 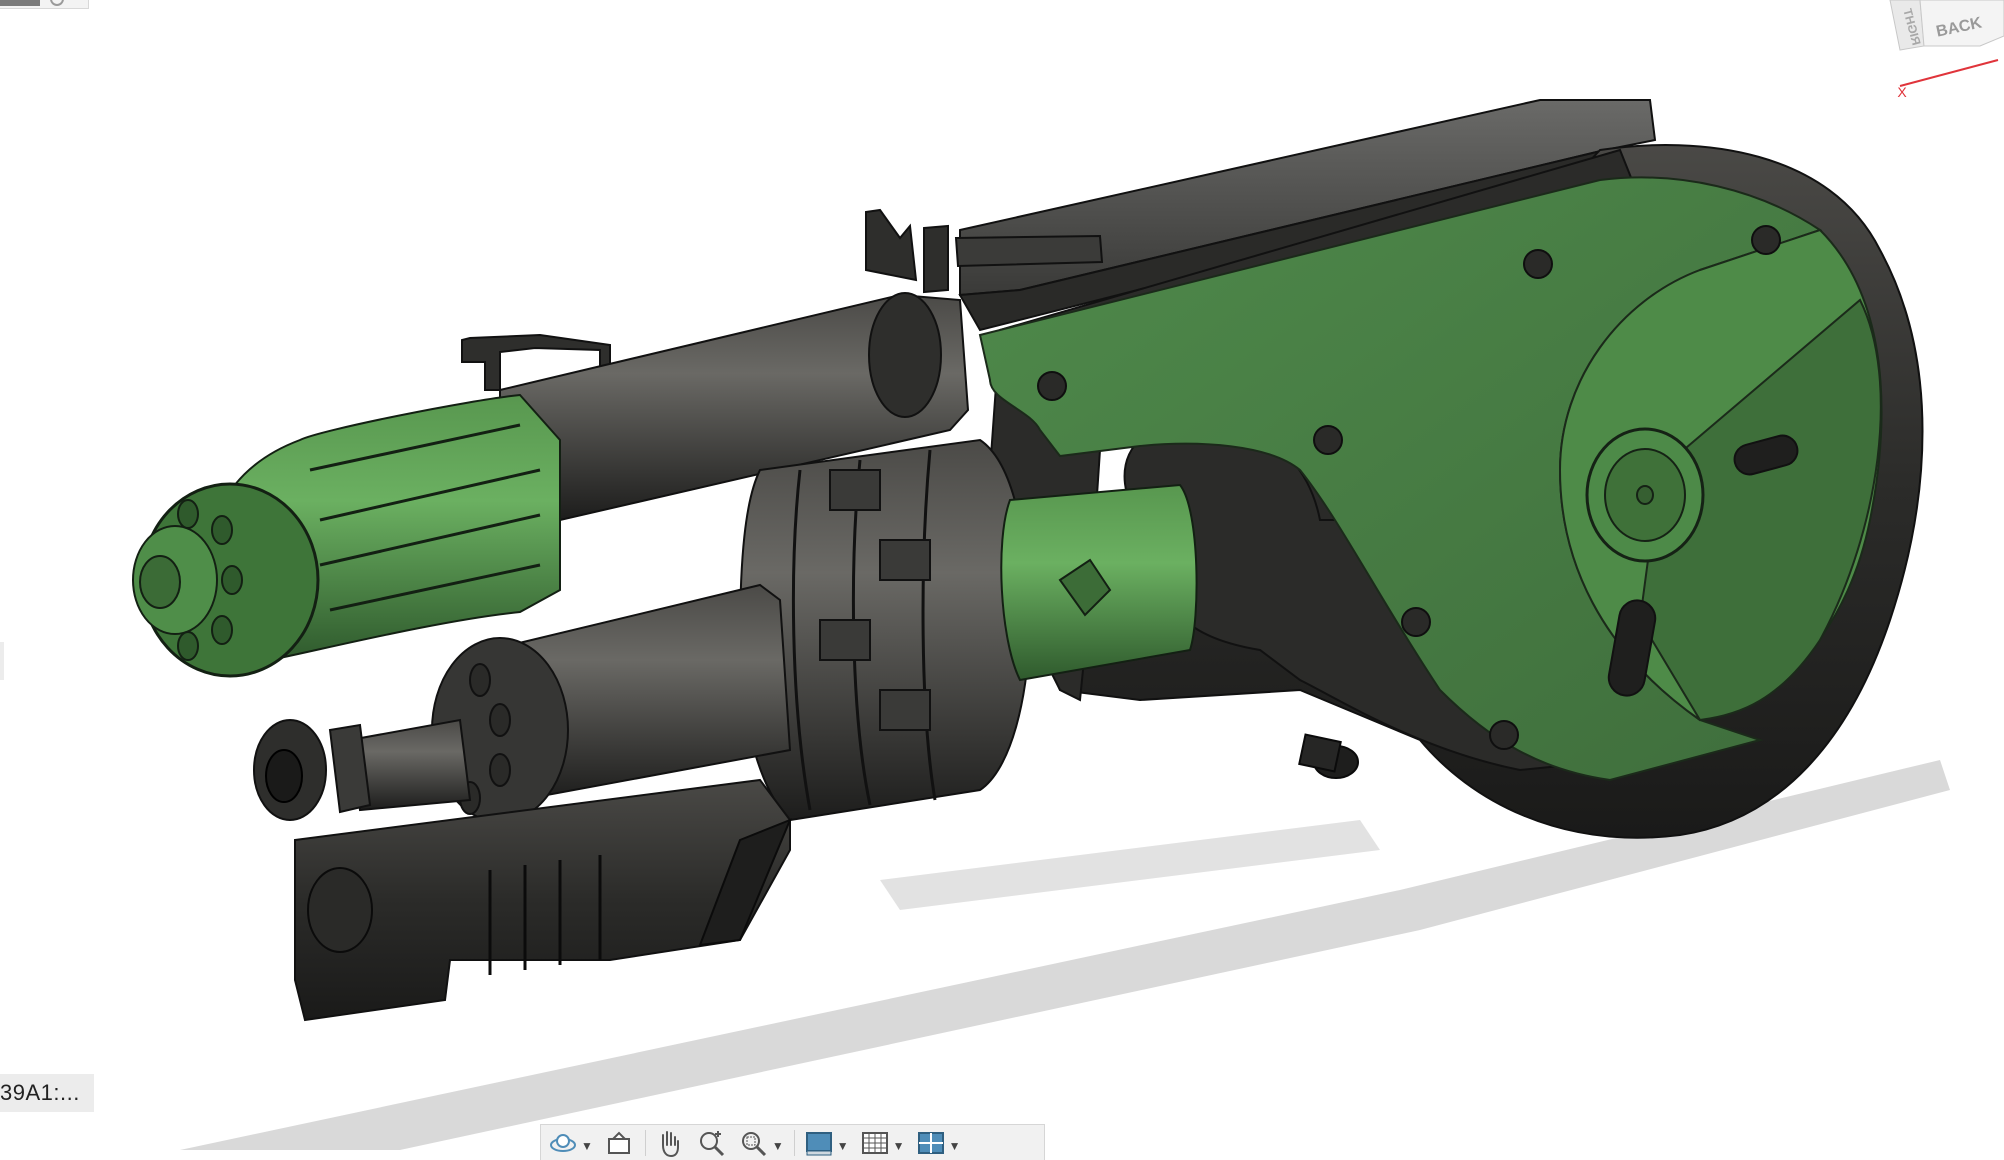 I want to click on grid-button: ▼, so click(x=882, y=1143).